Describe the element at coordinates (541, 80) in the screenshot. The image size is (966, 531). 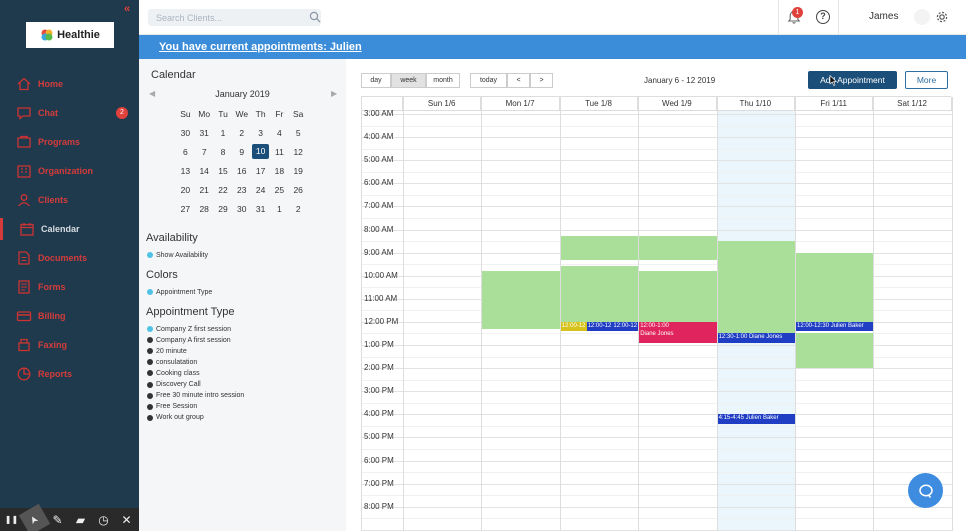
I see `next-week-button: >` at that location.